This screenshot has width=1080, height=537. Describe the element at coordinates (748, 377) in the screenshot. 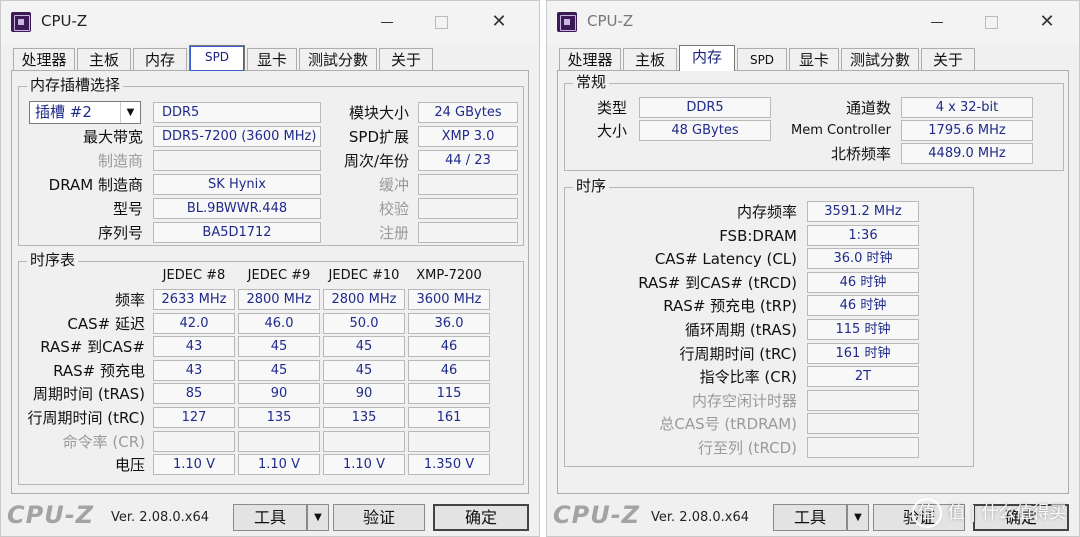

I see `memory-timing-label: 指令比率 (CR)` at that location.